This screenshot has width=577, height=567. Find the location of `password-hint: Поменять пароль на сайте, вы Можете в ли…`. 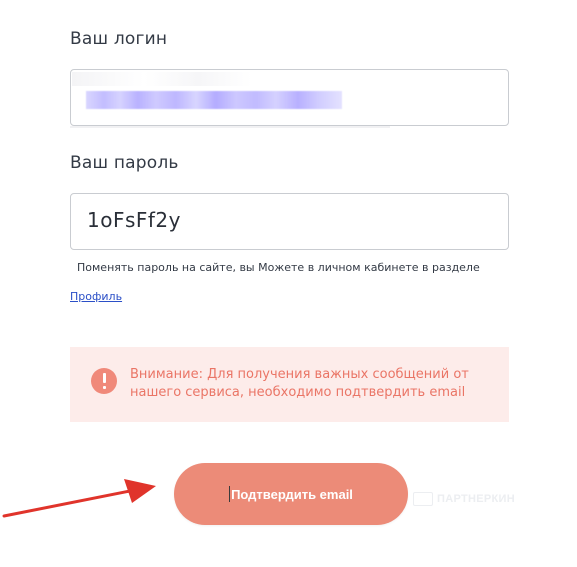

password-hint: Поменять пароль на сайте, вы Можете в ли… is located at coordinates (278, 267).